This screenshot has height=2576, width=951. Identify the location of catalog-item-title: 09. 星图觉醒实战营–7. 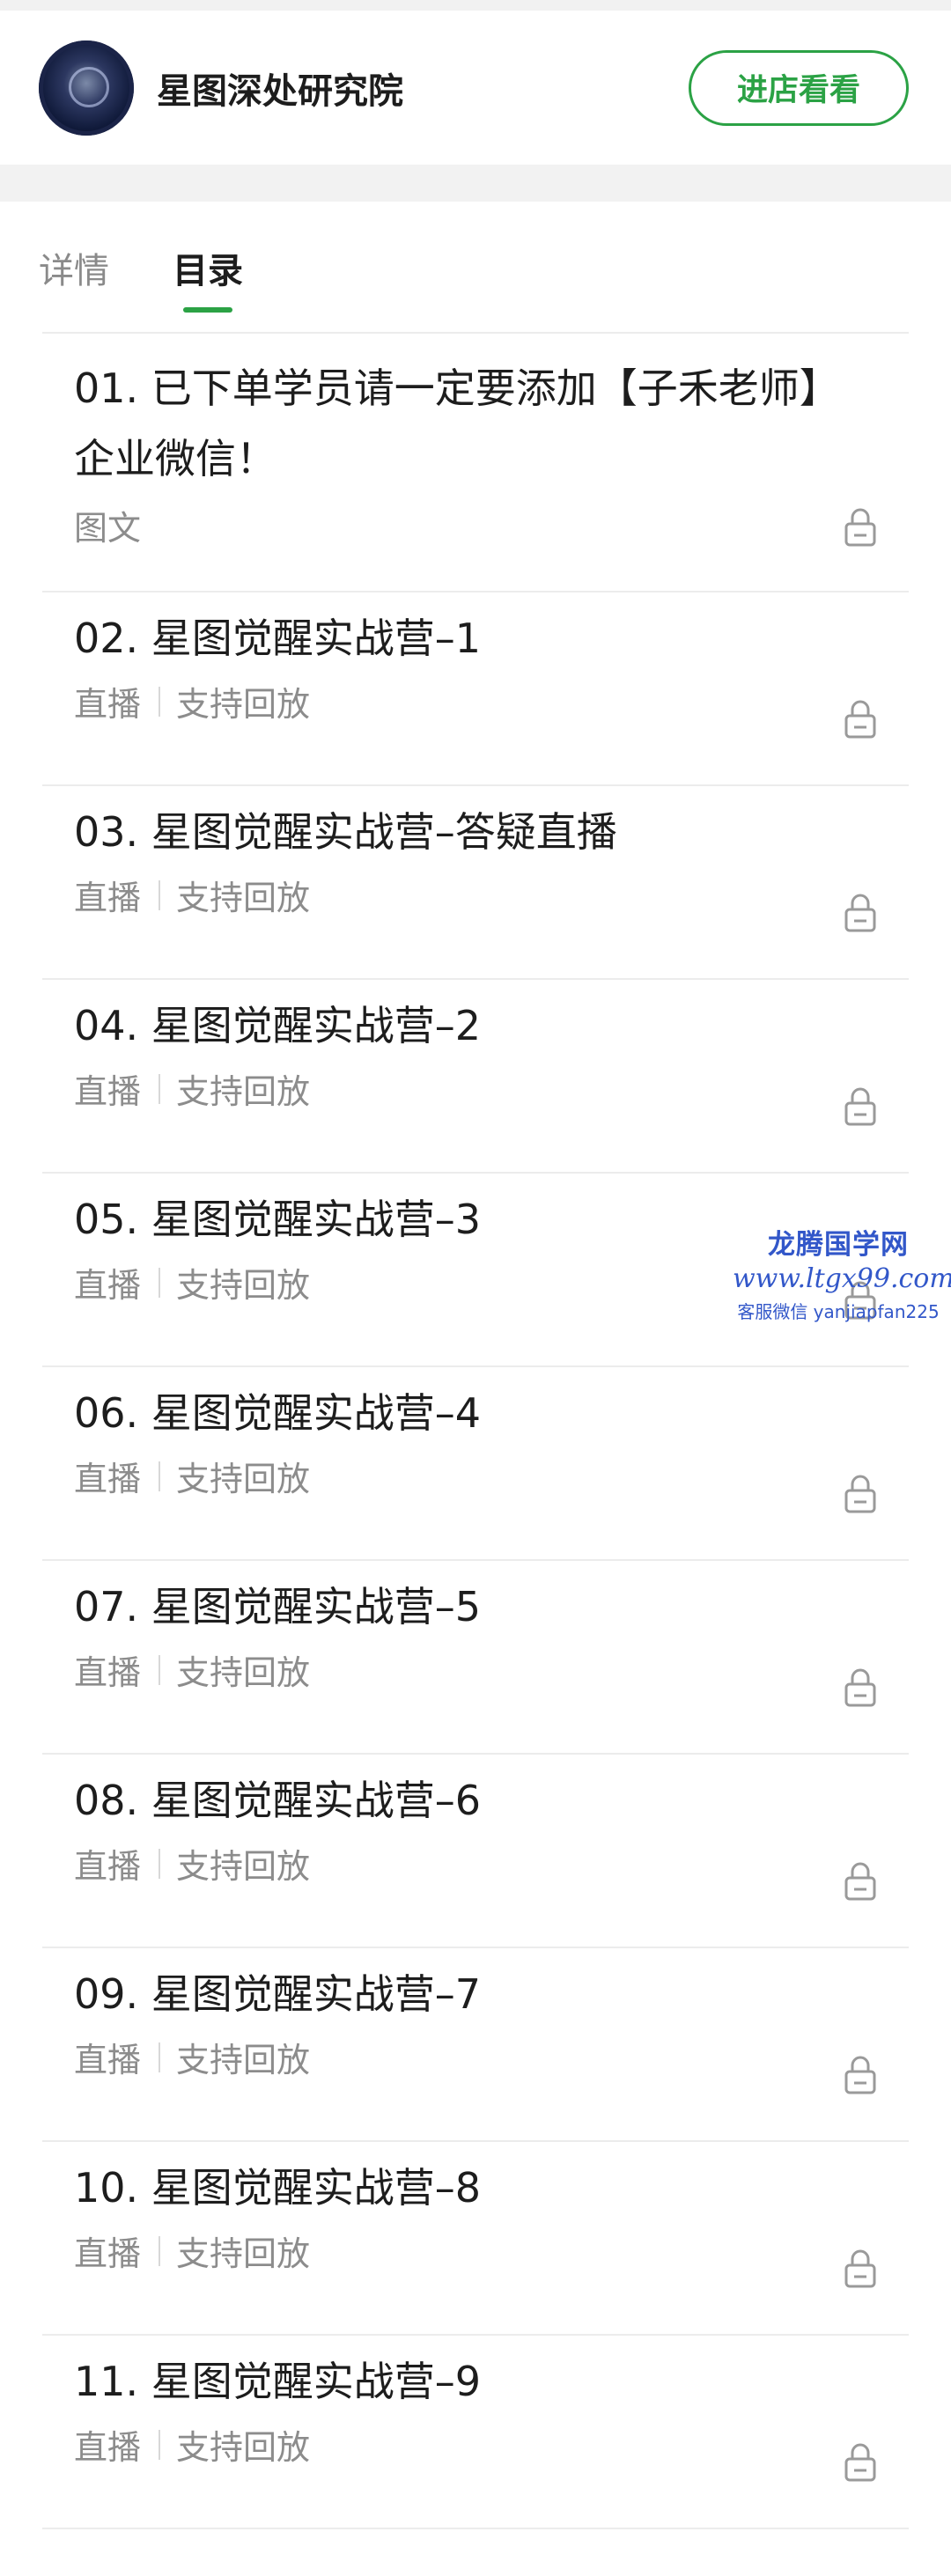
(278, 1994).